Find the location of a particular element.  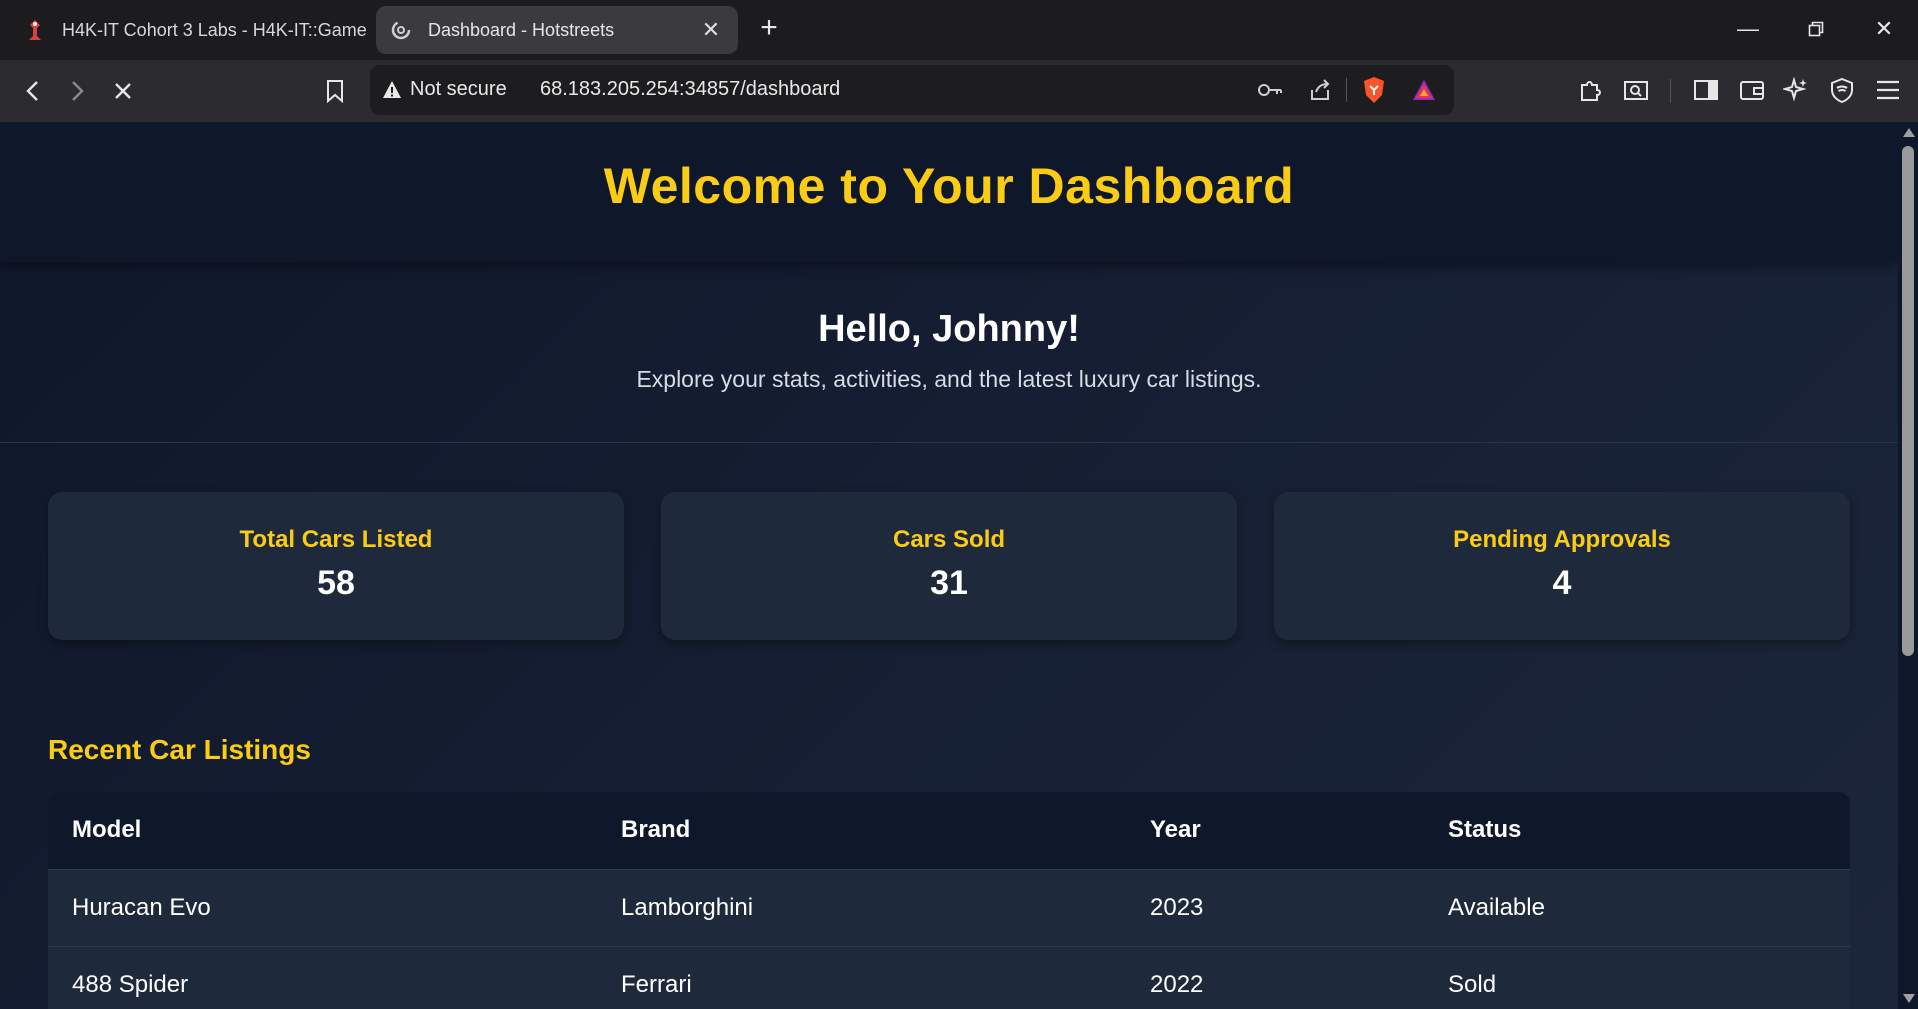

stat-card-pending-approvals: Pending Approvals 4 is located at coordinates (1562, 566).